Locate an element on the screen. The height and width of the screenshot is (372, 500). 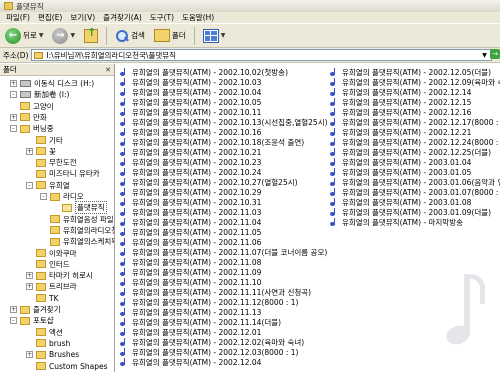
file-item: 유희열의 플댓뮤직(ATM) - 2002.10.16 is located at coordinates (224, 132).